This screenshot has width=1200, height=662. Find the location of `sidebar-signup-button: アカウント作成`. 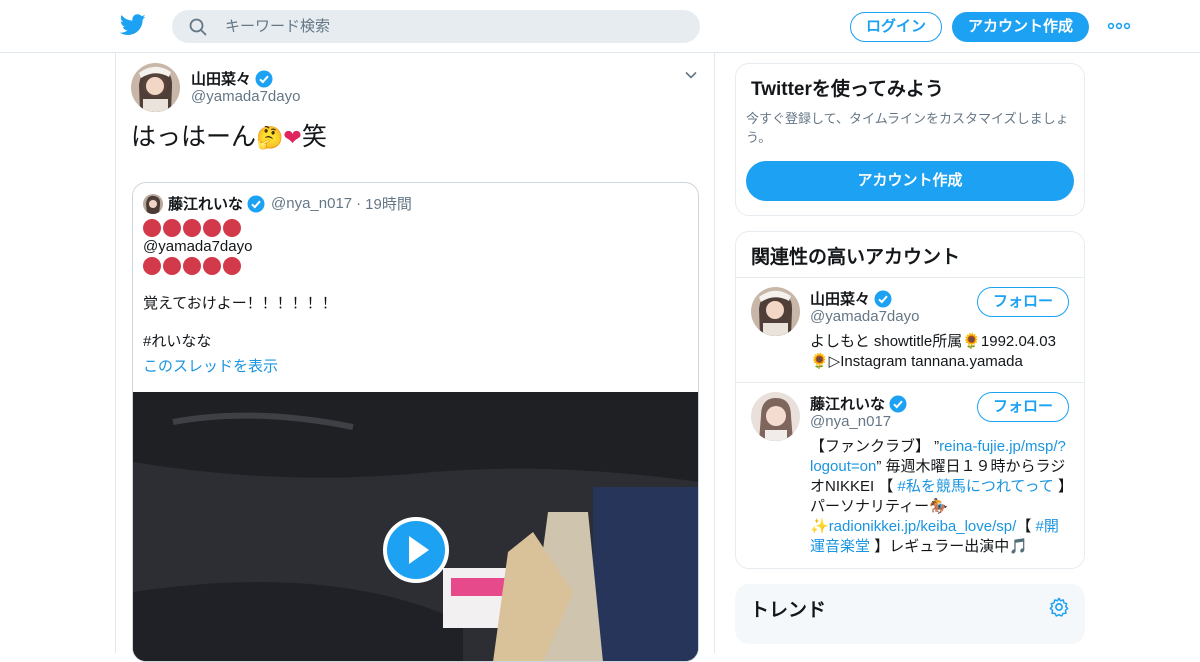

sidebar-signup-button: アカウント作成 is located at coordinates (910, 181).